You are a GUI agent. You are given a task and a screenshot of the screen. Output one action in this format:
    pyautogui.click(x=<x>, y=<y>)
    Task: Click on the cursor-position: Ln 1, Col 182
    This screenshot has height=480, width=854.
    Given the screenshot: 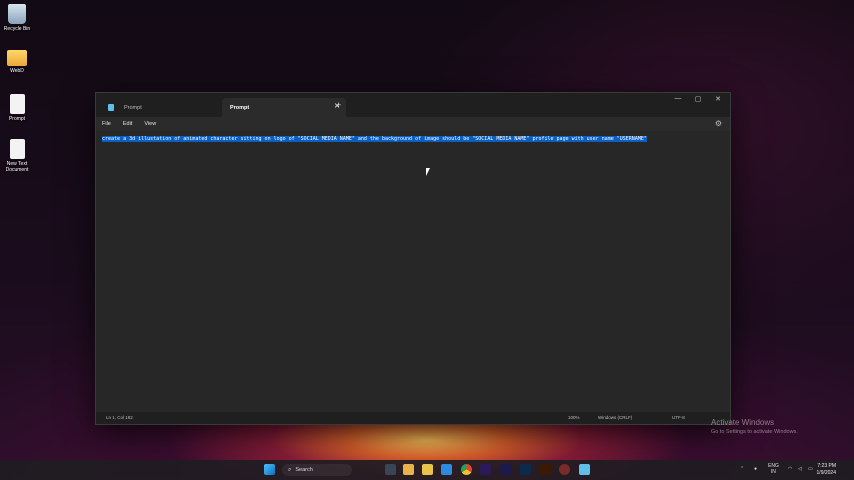 What is the action you would take?
    pyautogui.click(x=119, y=417)
    